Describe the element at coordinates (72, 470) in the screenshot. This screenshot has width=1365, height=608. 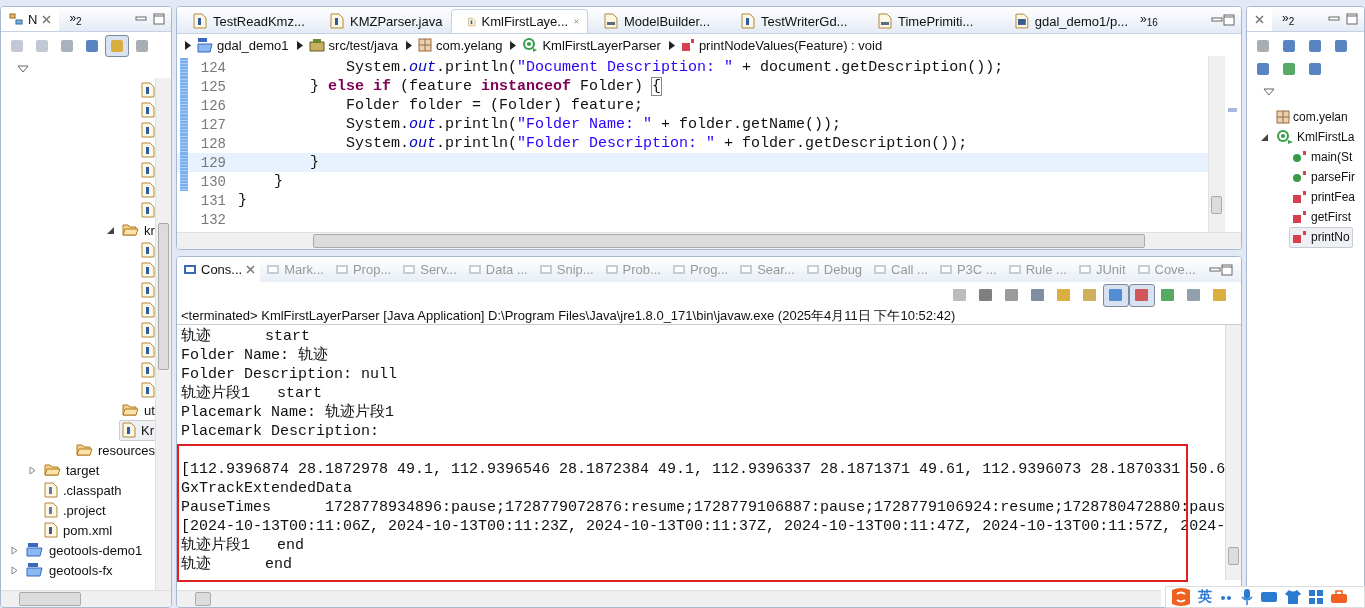
I see `tree-item: target` at that location.